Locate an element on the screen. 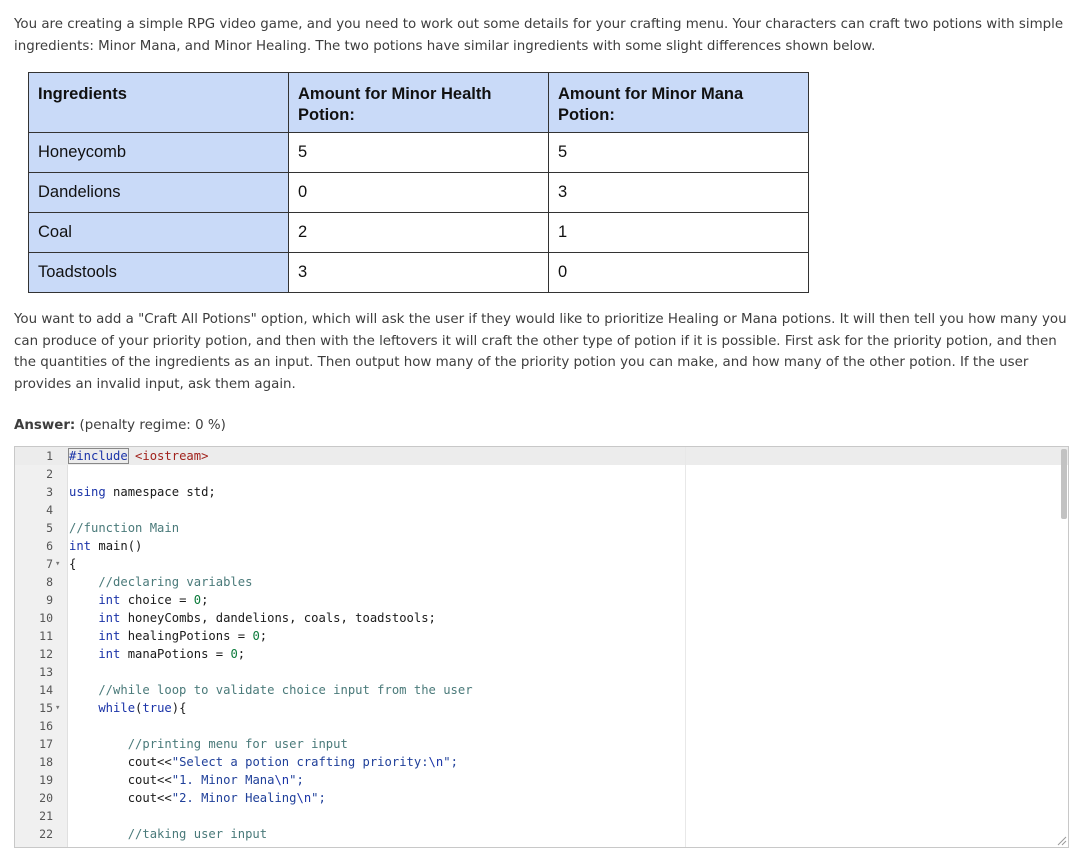  health-amount: 5 is located at coordinates (418, 152).